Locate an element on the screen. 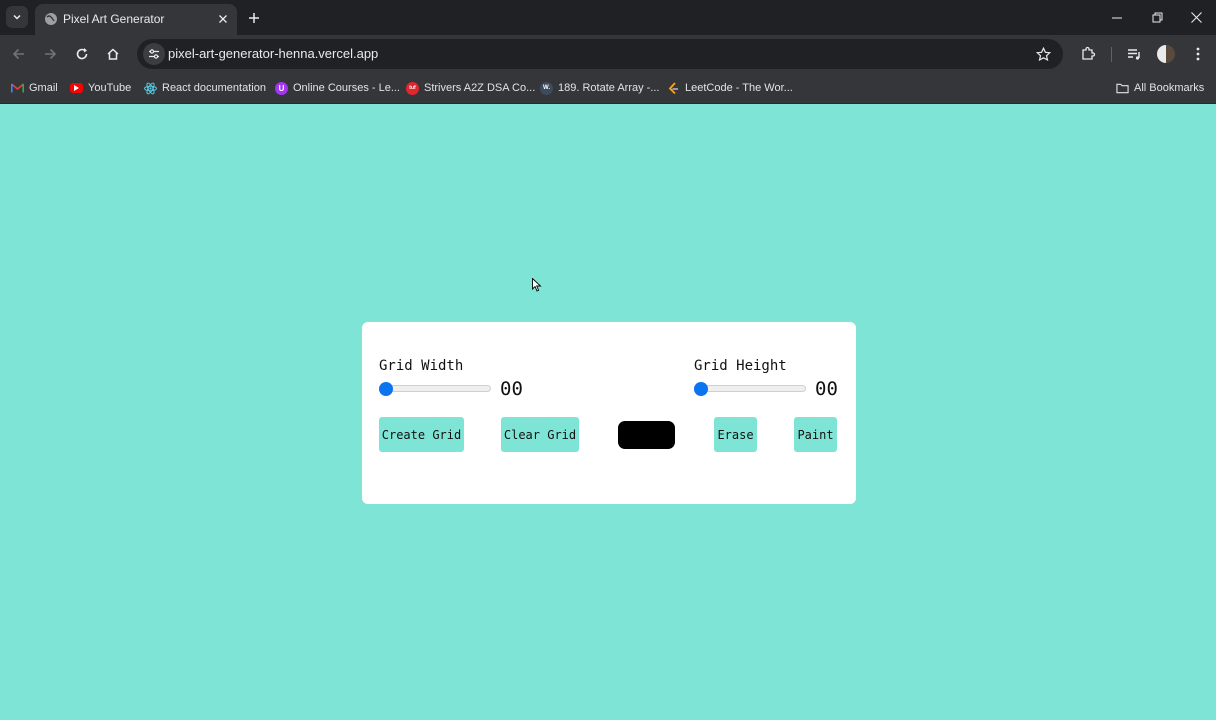 Image resolution: width=1216 pixels, height=720 pixels. bookmark-react-documentation: React documentation is located at coordinates (205, 88).